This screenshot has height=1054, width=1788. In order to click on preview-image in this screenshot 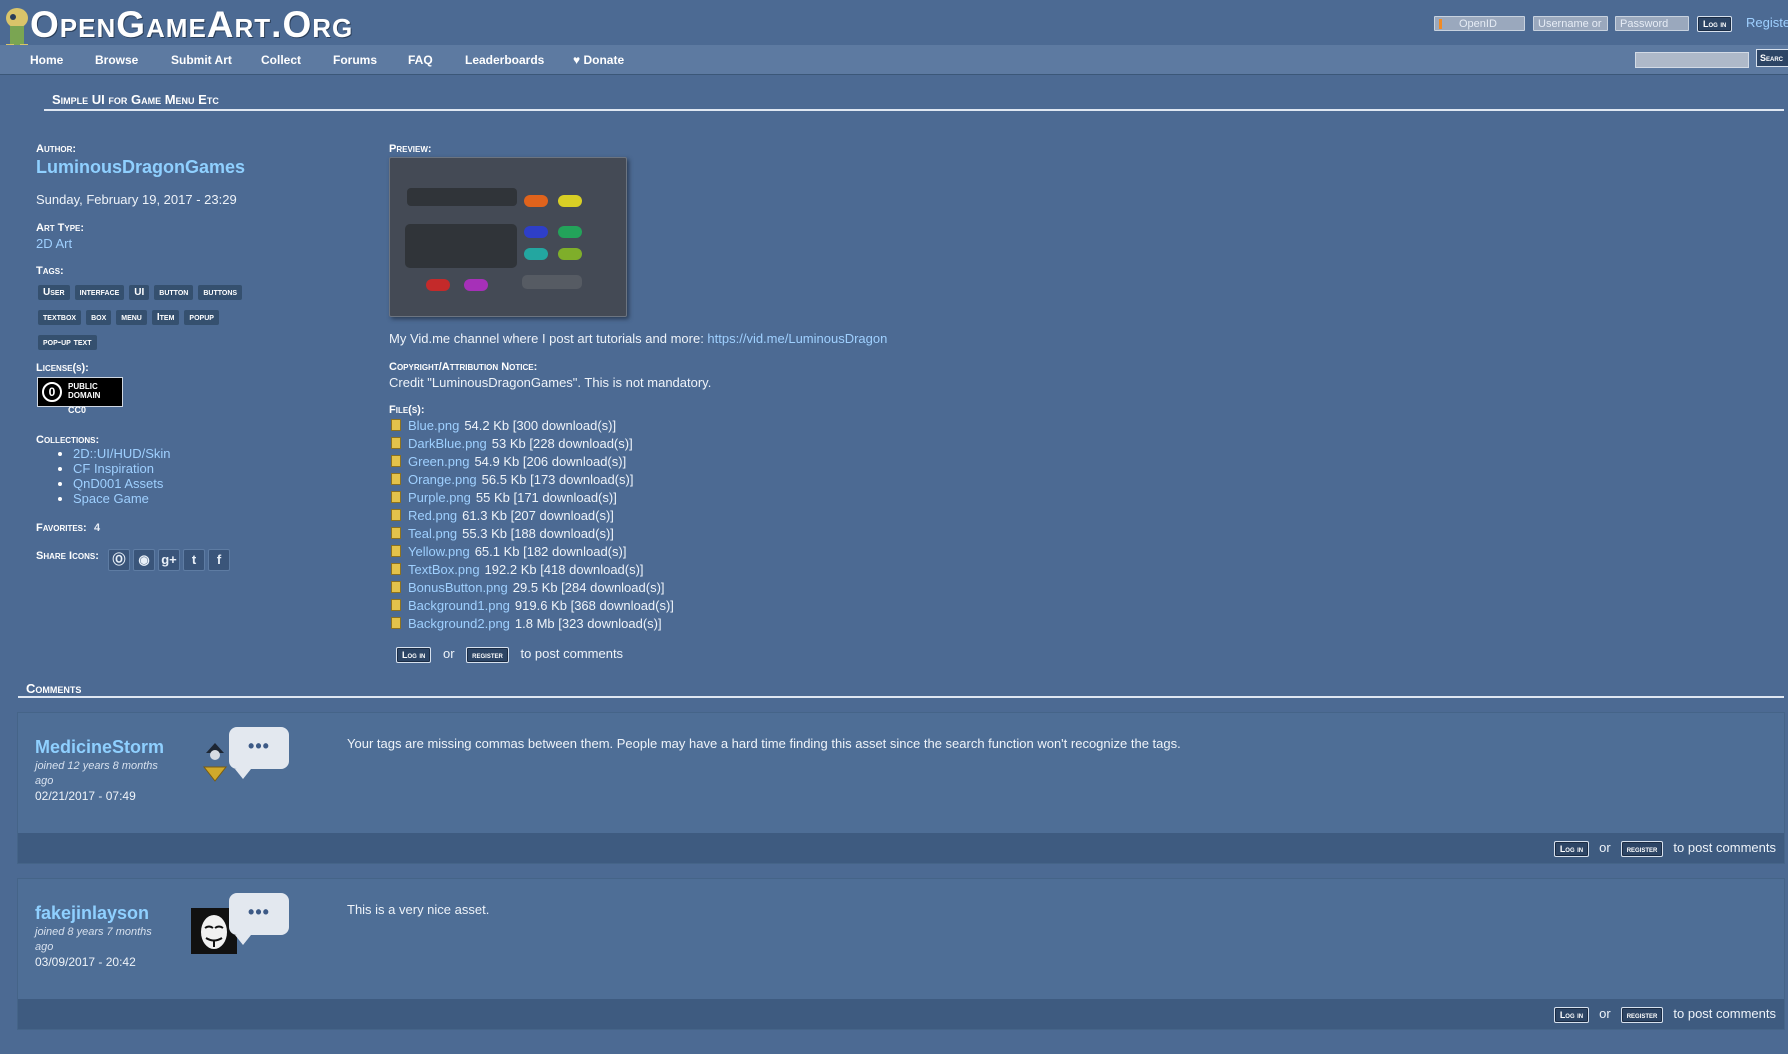, I will do `click(508, 237)`.